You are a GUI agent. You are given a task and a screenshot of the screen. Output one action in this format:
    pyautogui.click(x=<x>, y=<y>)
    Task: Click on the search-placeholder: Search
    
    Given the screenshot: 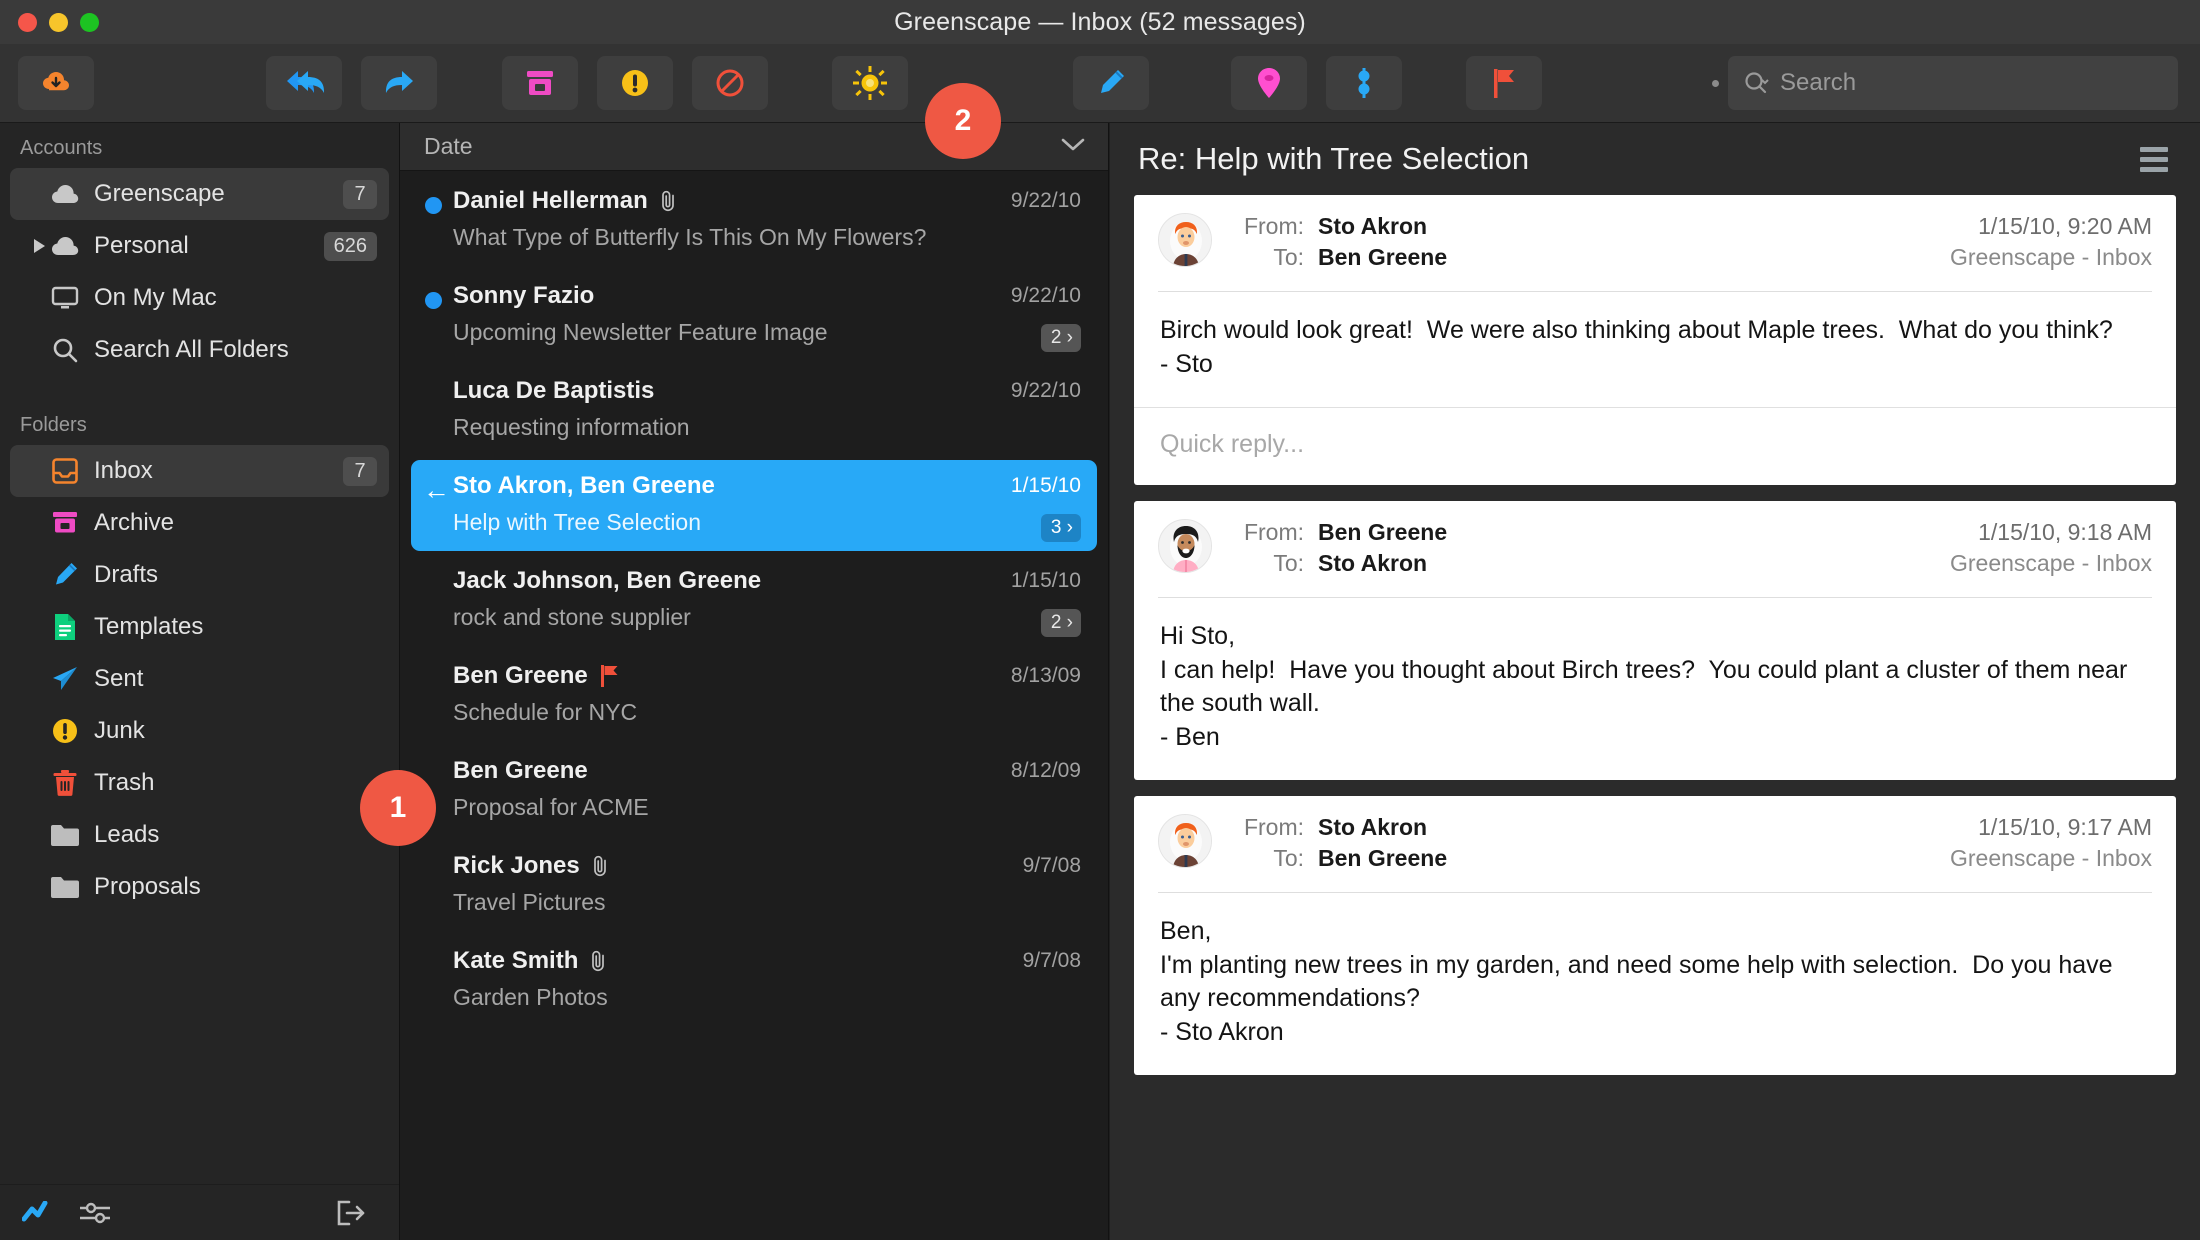 What is the action you would take?
    pyautogui.click(x=1818, y=82)
    